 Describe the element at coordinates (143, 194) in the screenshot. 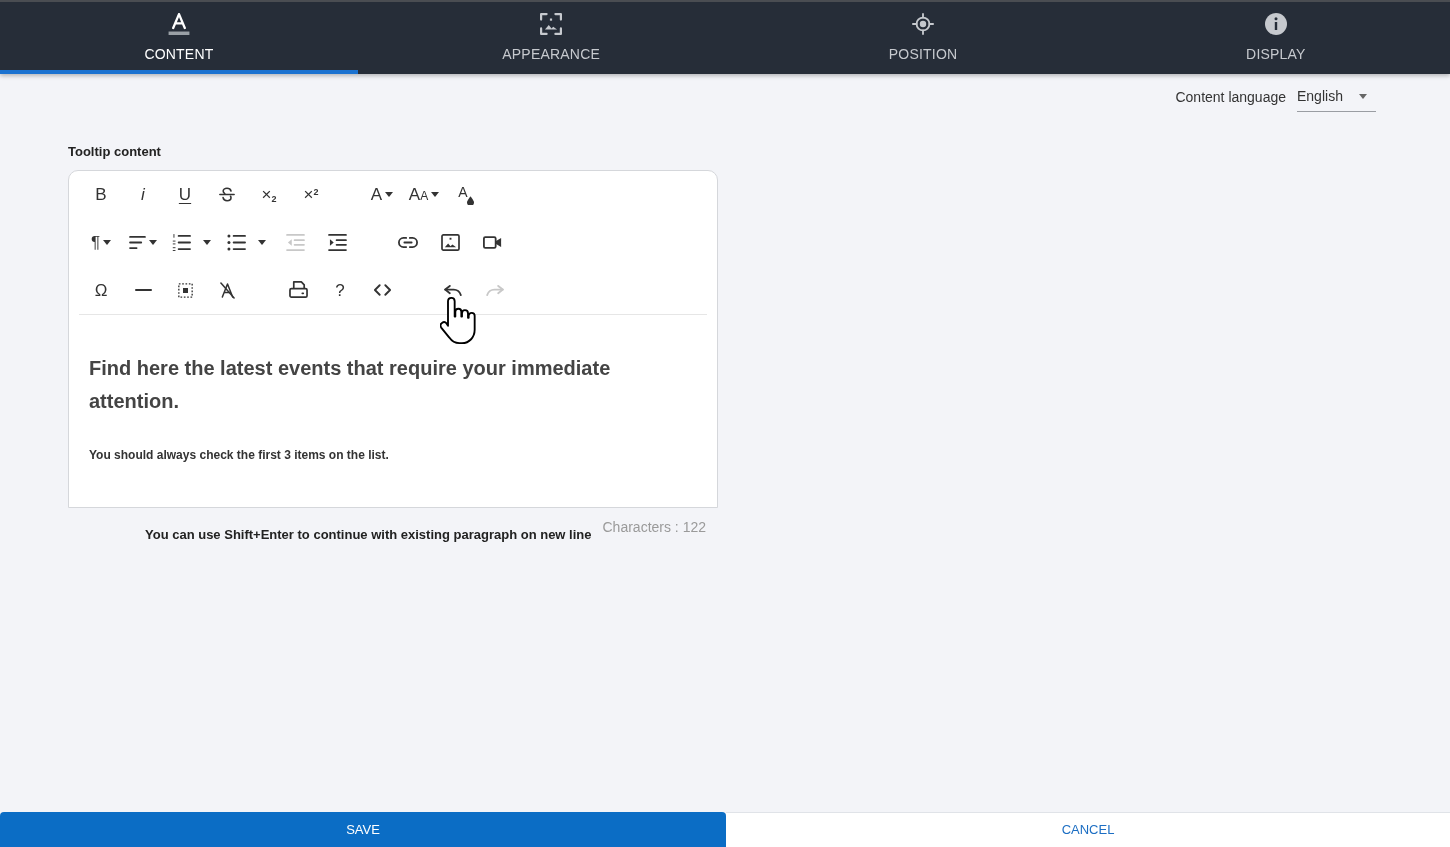

I see `italic-button: i` at that location.